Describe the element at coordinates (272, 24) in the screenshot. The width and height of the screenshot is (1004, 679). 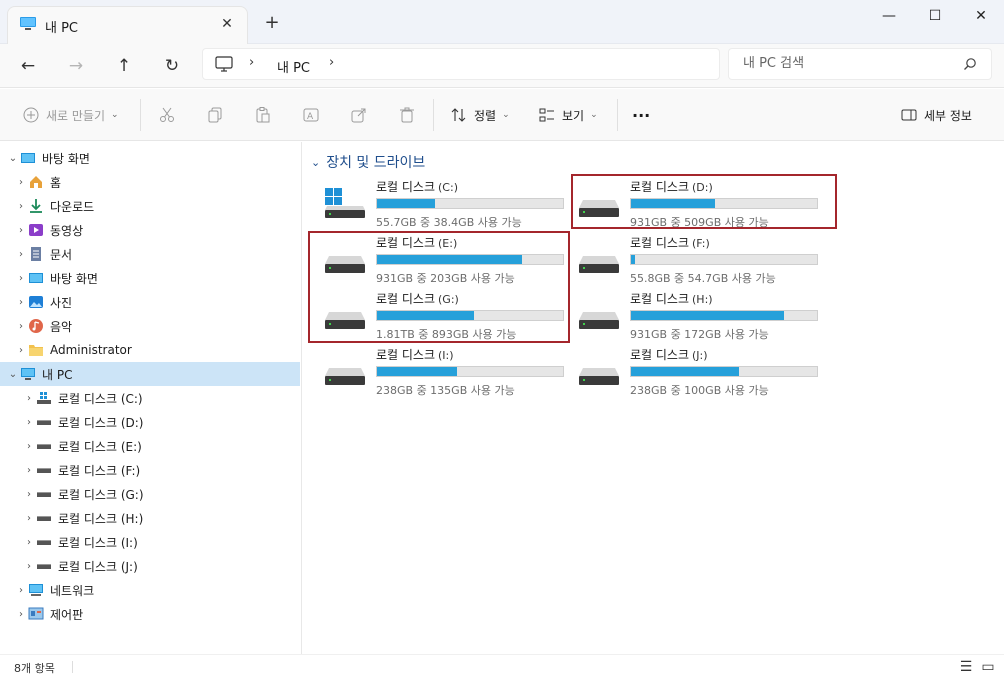
I see `new-tab-button: +` at that location.